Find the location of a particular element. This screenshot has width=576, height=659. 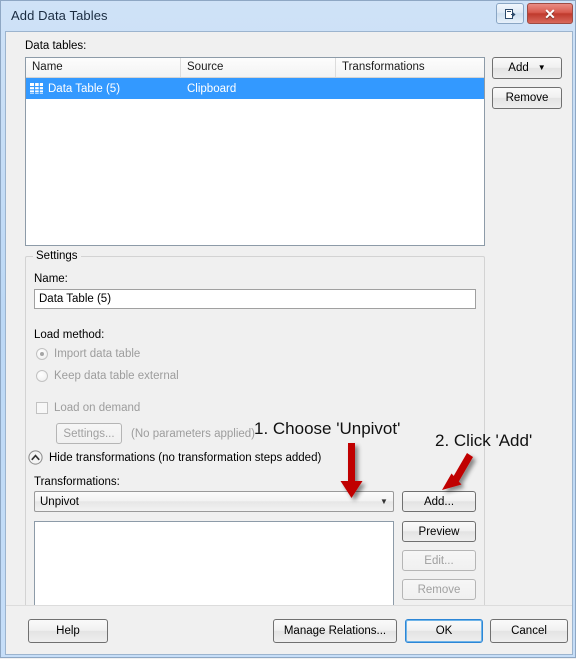

cancel-label: Cancel is located at coordinates (529, 631).